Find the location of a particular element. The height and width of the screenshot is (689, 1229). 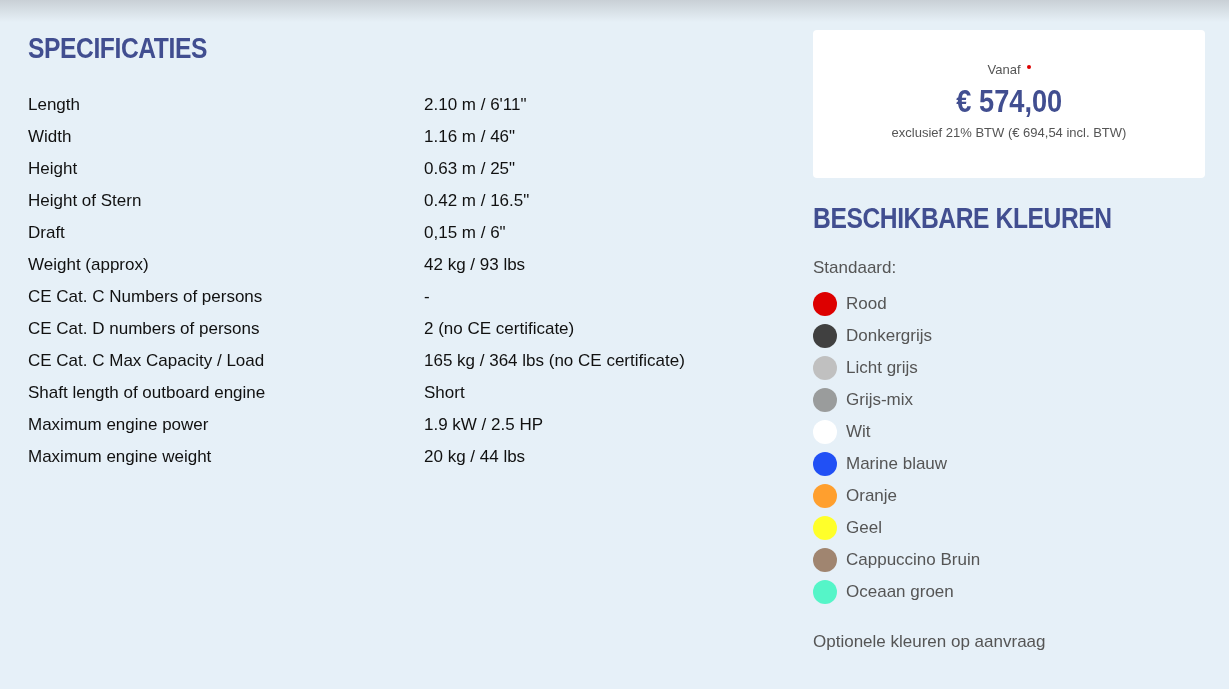

spec-label: Weight (approx) is located at coordinates (89, 265).